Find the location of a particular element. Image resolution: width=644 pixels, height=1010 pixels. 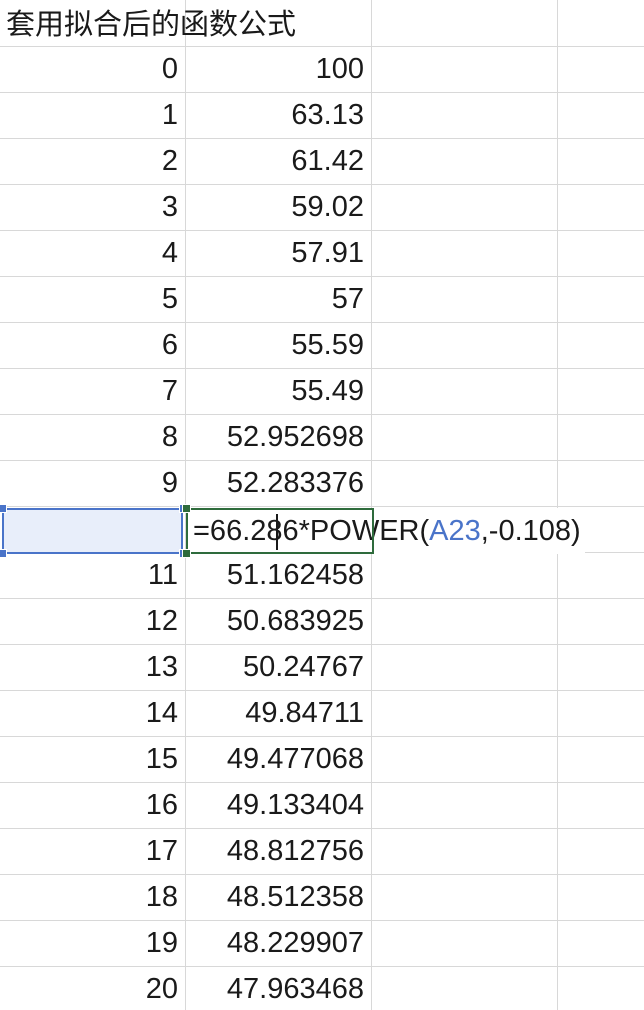

cell-value: 49.84711 is located at coordinates (279, 713).